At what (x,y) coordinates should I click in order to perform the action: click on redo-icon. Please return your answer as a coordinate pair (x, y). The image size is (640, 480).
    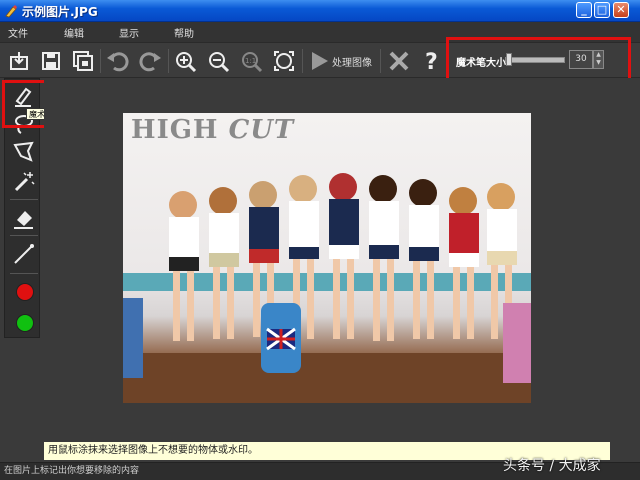
    Looking at the image, I should click on (150, 62).